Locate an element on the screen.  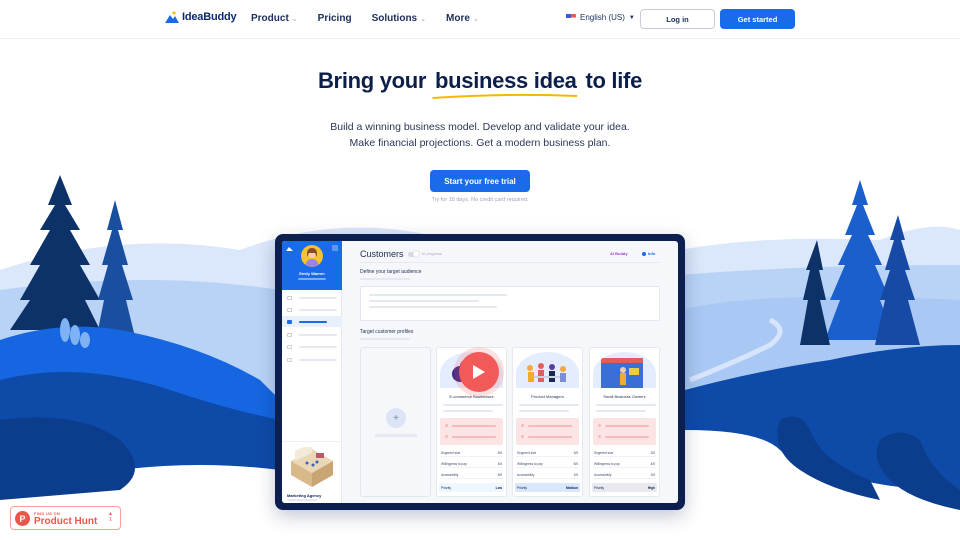
customers-icon is located at coordinates (289, 321).